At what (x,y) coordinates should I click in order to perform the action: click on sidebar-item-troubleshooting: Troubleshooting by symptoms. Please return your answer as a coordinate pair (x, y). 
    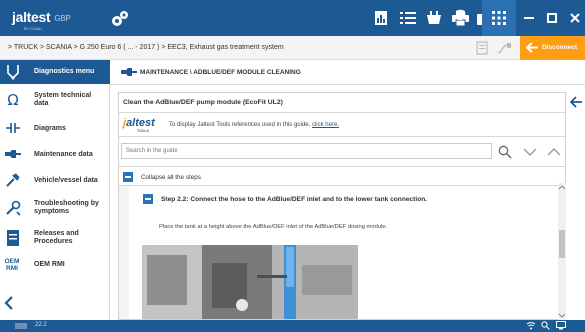
    Looking at the image, I should click on (55, 208).